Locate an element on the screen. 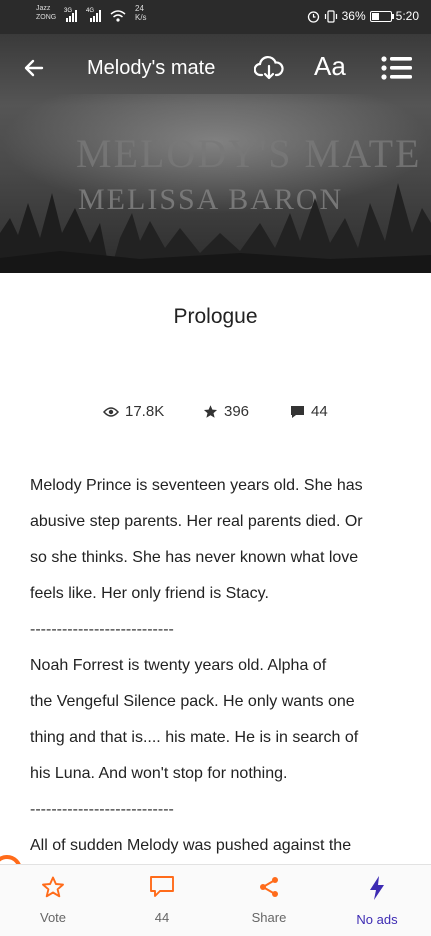 Image resolution: width=431 pixels, height=936 pixels. bottom-action-bar: Vote 44 Share No ads is located at coordinates (215, 900).